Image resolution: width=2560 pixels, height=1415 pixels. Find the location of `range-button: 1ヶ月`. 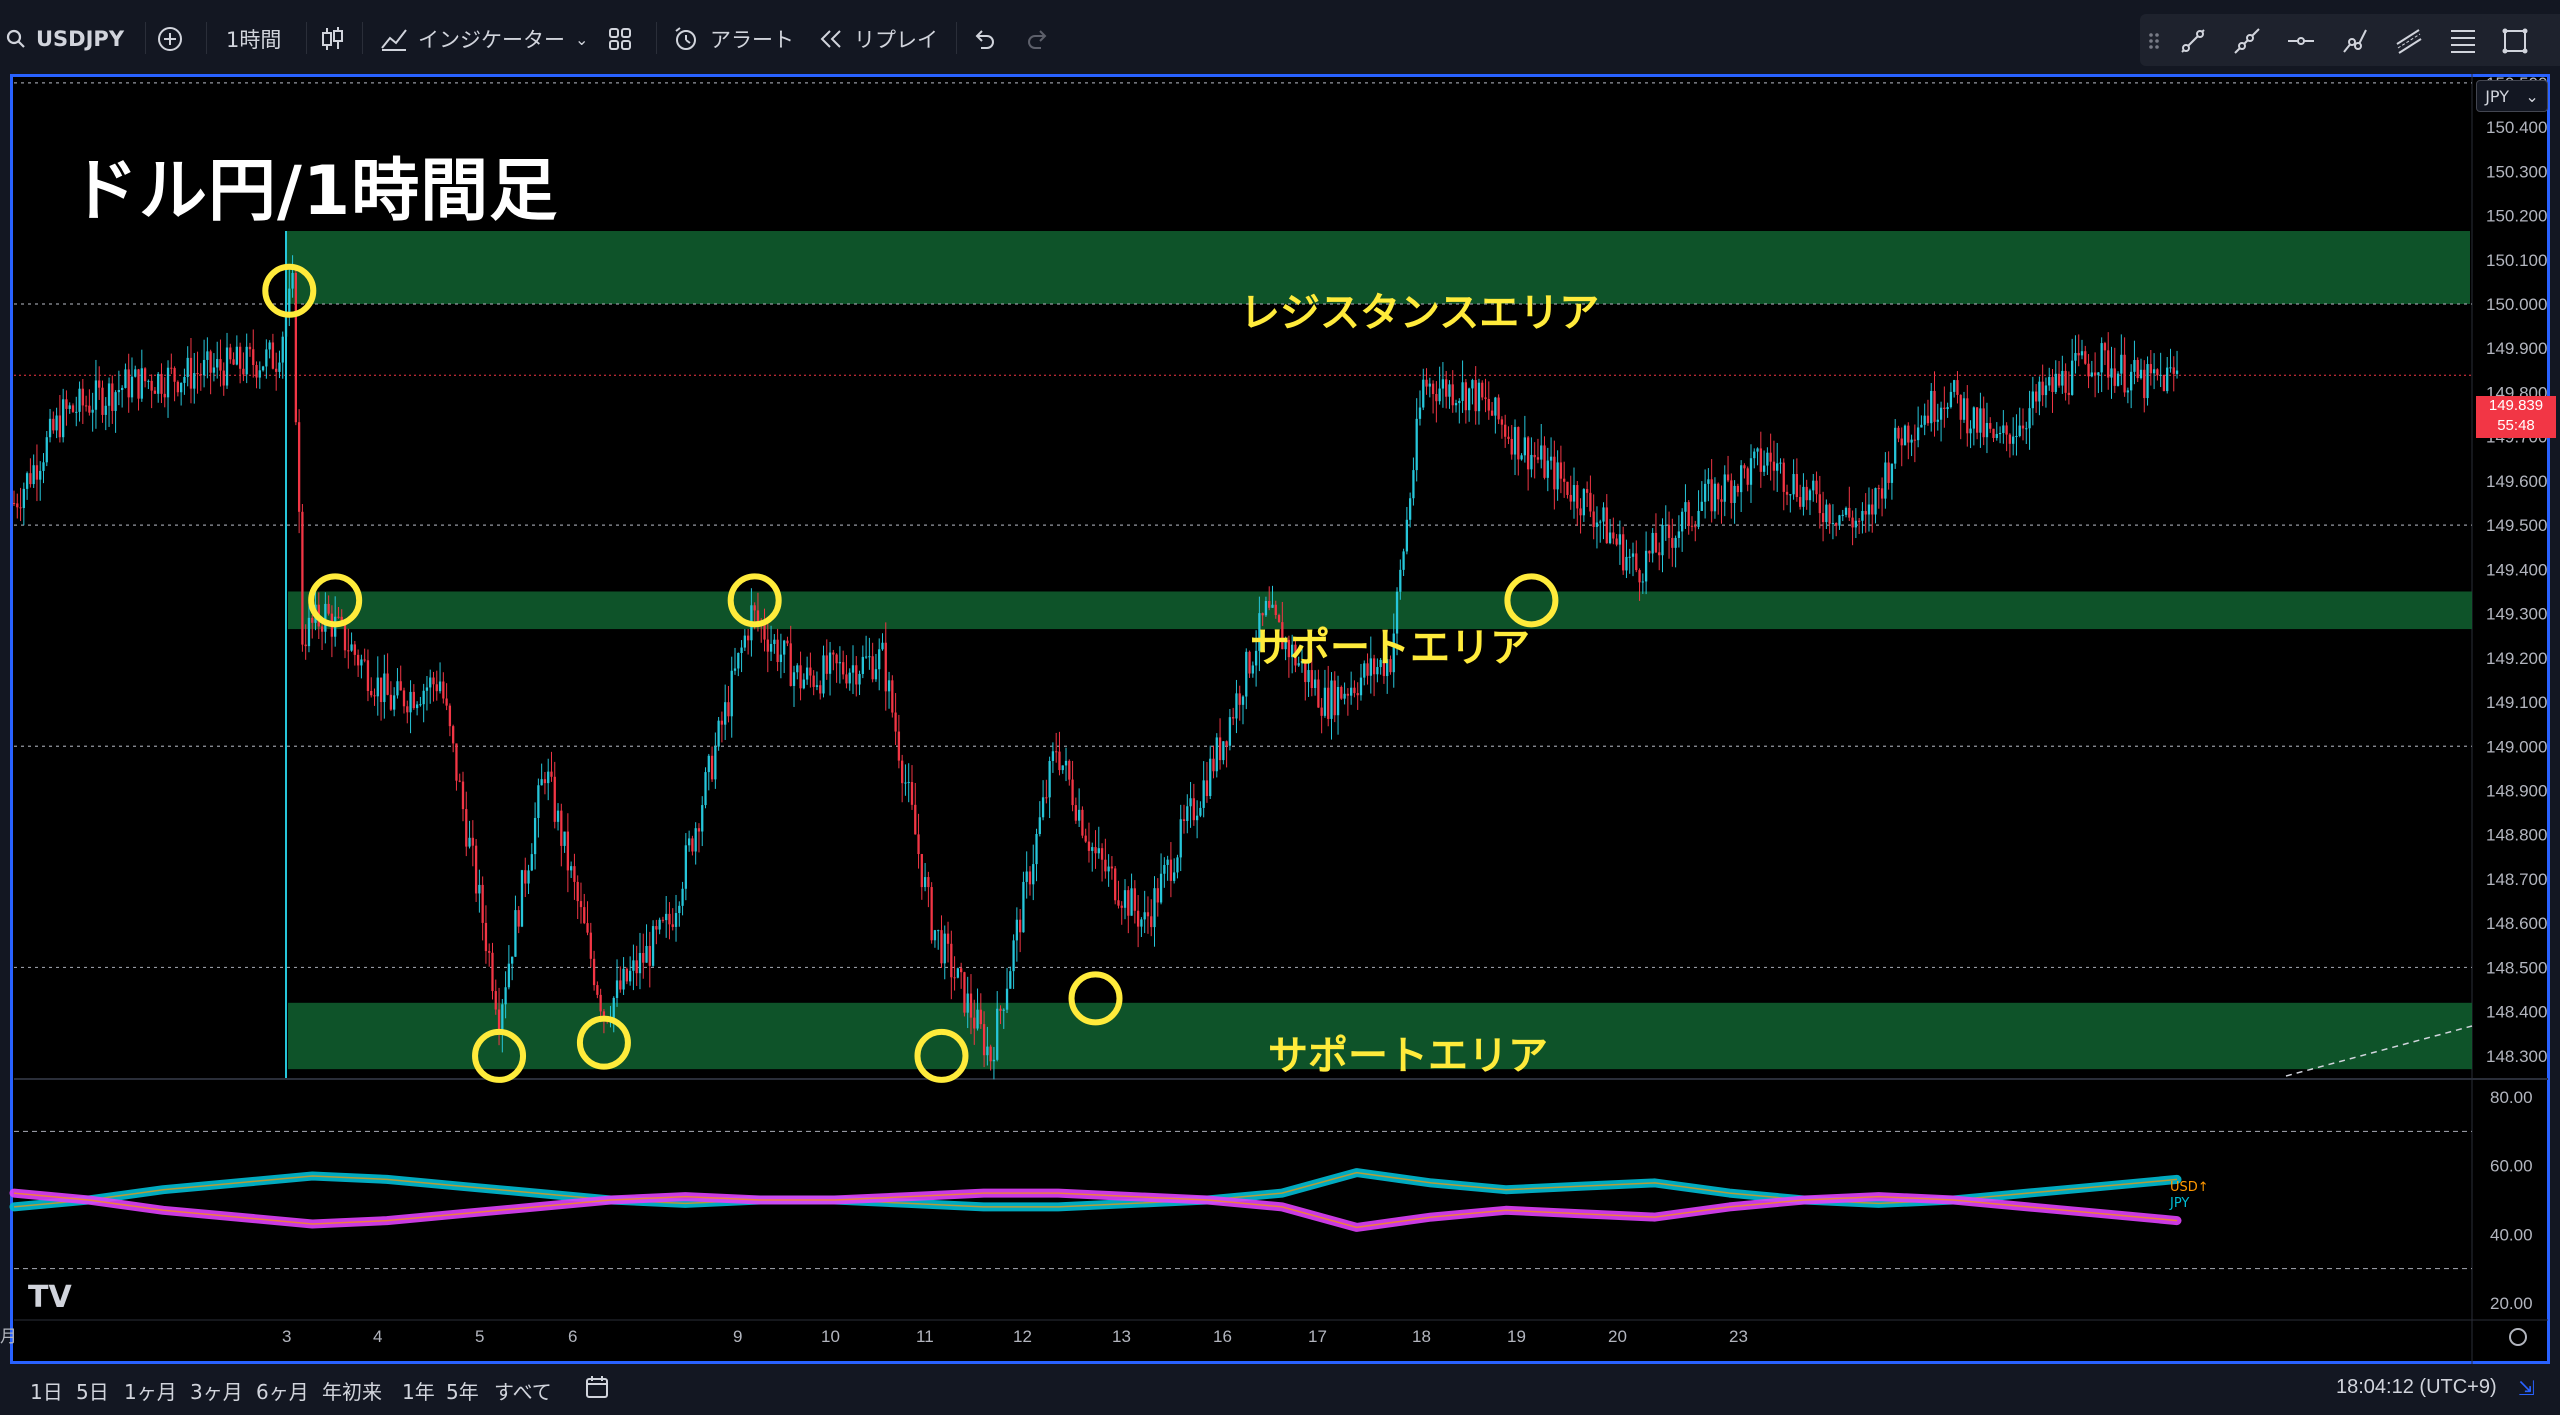

range-button: 1ヶ月 is located at coordinates (150, 1390).